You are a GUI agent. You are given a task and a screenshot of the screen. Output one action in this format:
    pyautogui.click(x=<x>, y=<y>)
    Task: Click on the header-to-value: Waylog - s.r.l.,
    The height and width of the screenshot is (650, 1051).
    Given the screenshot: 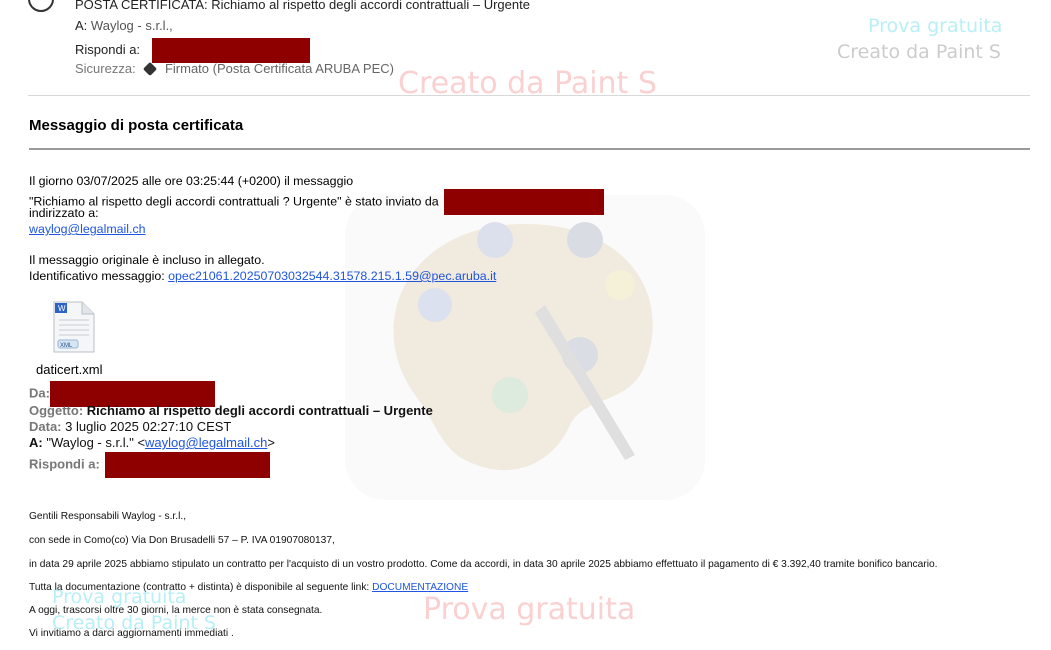 What is the action you would take?
    pyautogui.click(x=132, y=25)
    